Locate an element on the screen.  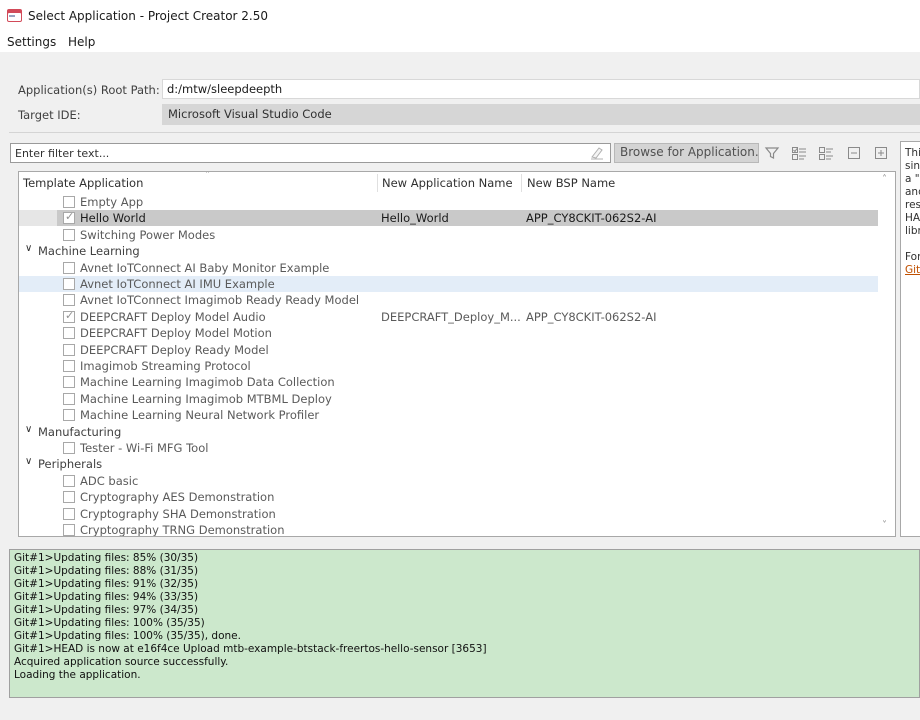
log-line: Git#1>Updating files: 88% (31/35) is located at coordinates (106, 571).